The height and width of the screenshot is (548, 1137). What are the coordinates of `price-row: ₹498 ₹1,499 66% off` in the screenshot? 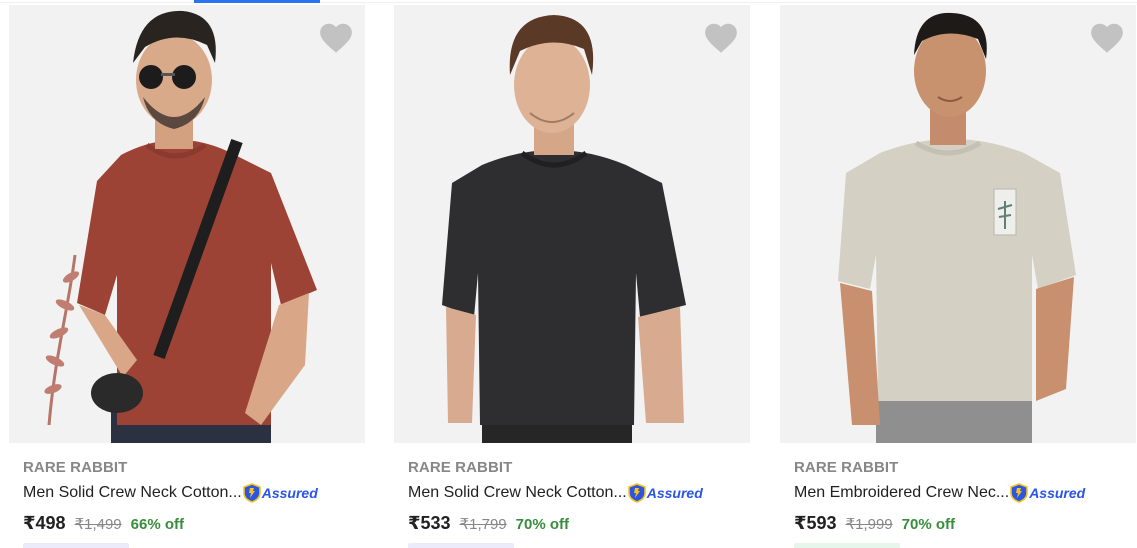 It's located at (103, 523).